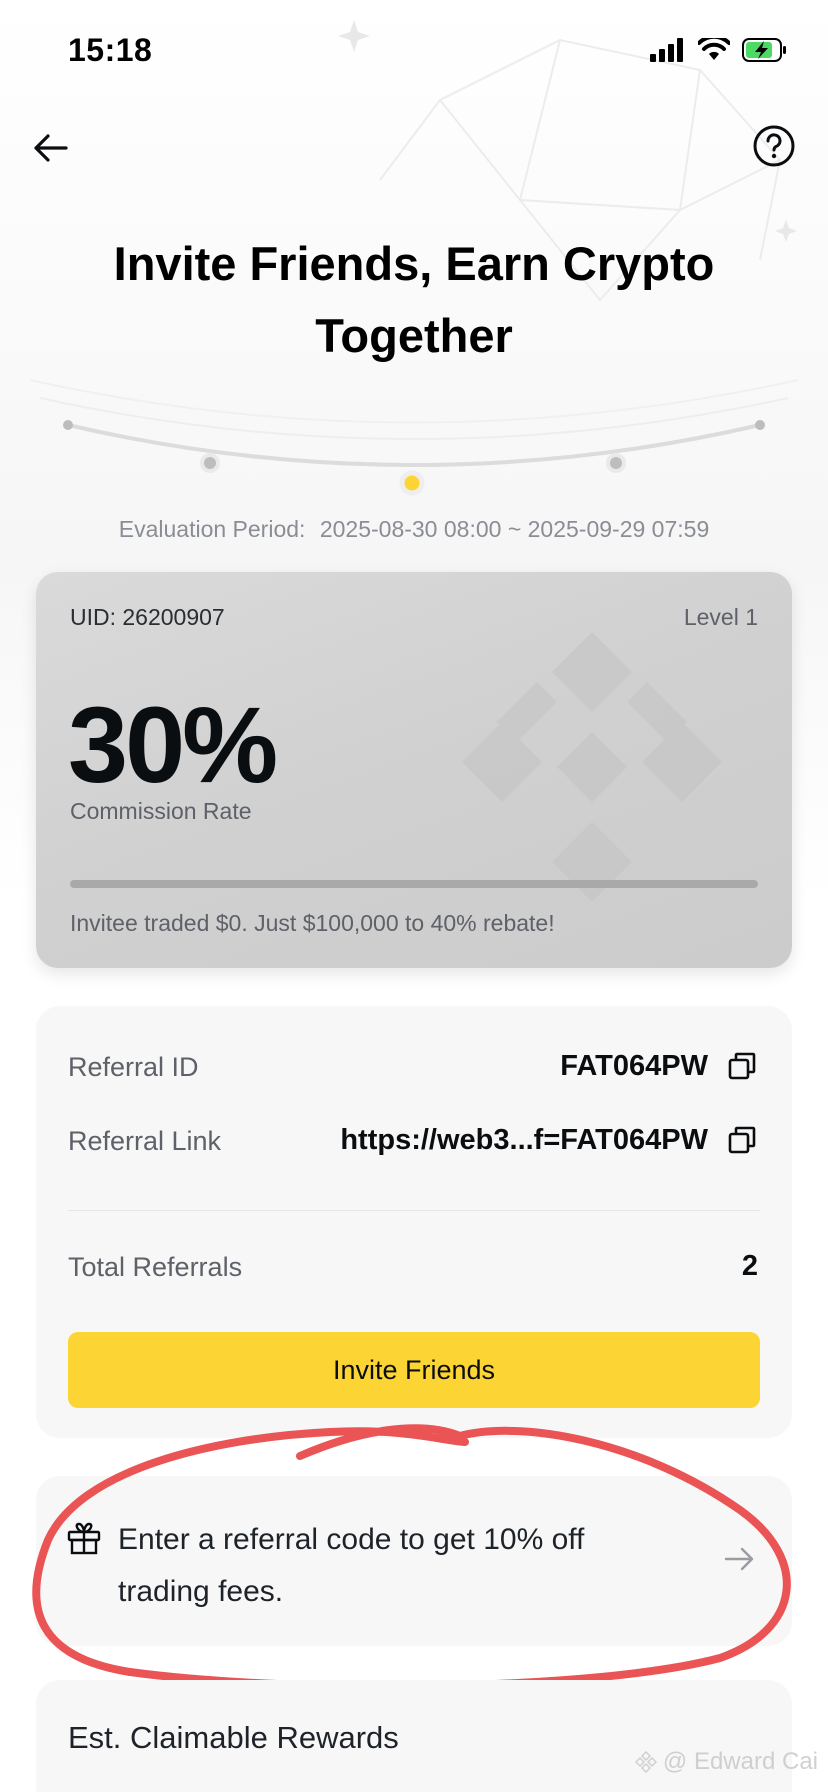 Image resolution: width=828 pixels, height=1792 pixels. I want to click on status-bar: 15:18, so click(414, 50).